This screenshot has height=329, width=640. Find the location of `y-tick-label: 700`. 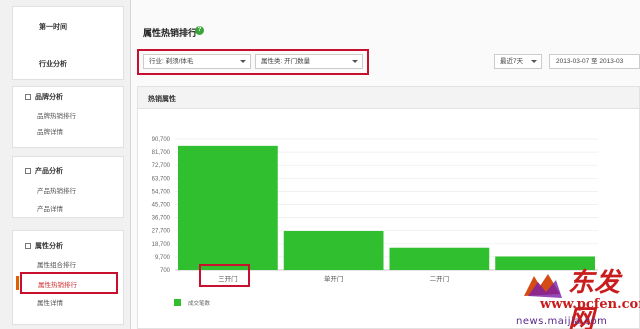

y-tick-label: 700 is located at coordinates (165, 271).